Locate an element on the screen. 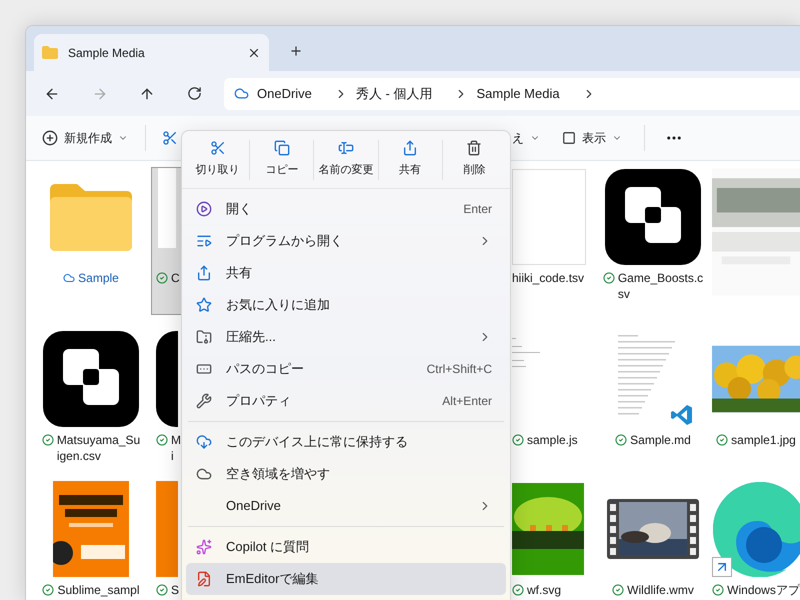 This screenshot has width=800, height=600. shortcut-icon is located at coordinates (722, 567).